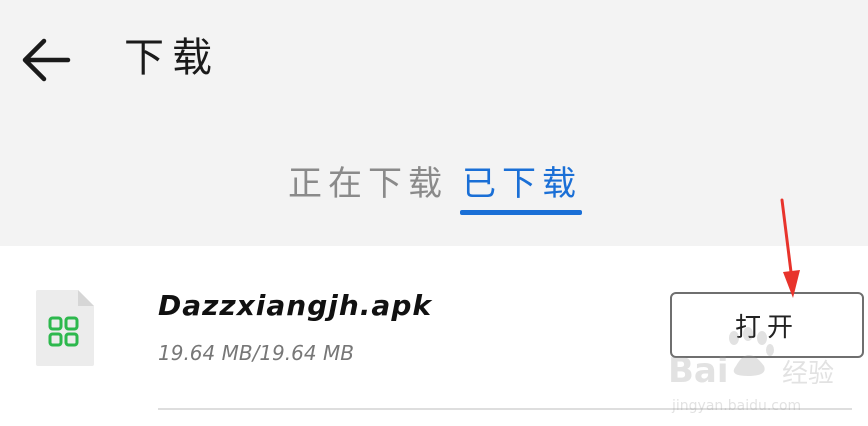 The height and width of the screenshot is (426, 868). What do you see at coordinates (505, 409) in the screenshot?
I see `list-divider` at bounding box center [505, 409].